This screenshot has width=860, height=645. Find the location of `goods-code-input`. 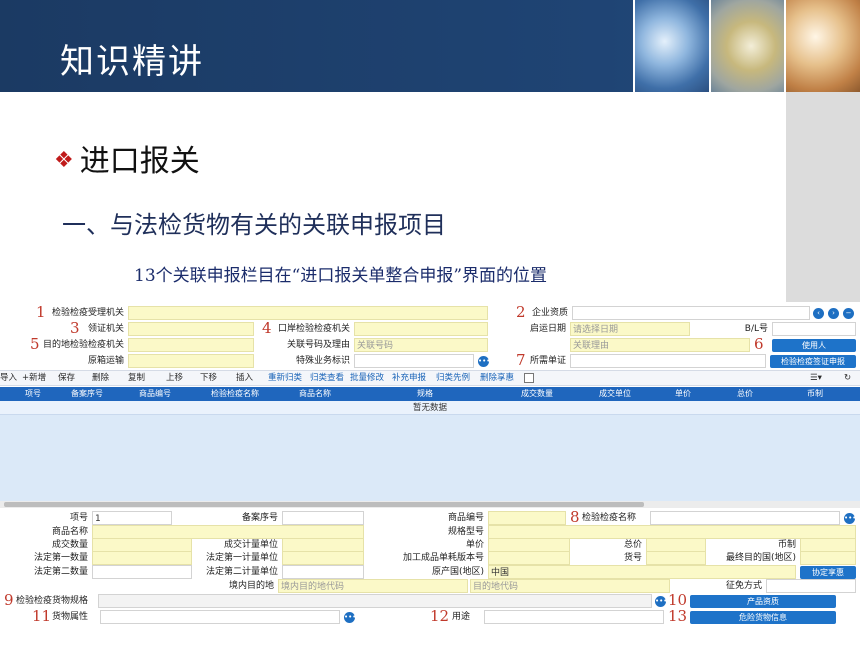

goods-code-input is located at coordinates (527, 518).